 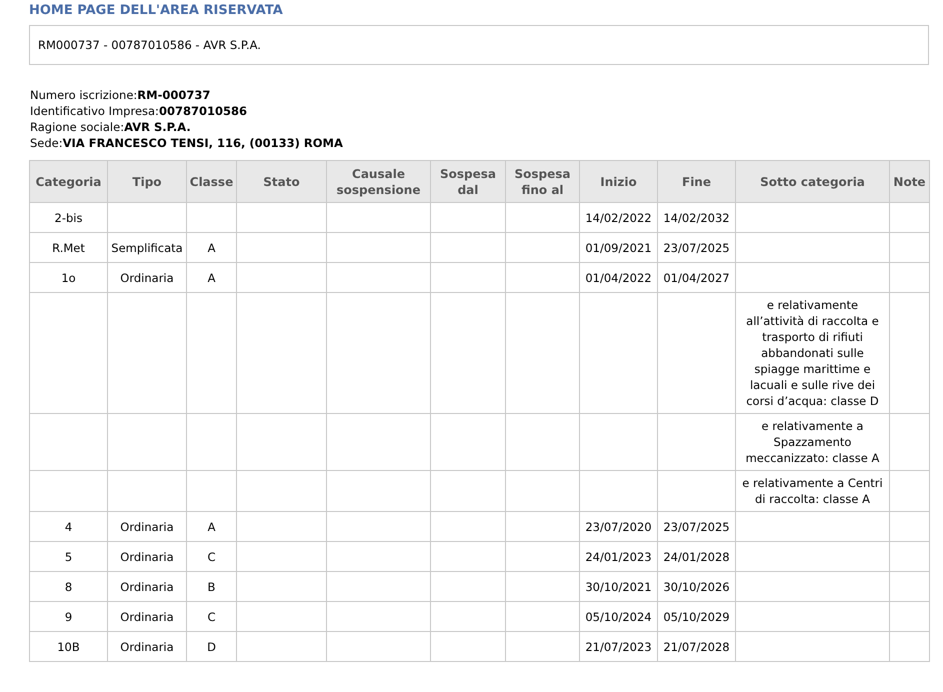 What do you see at coordinates (543, 182) in the screenshot?
I see `column-header: Sospesa fino al` at bounding box center [543, 182].